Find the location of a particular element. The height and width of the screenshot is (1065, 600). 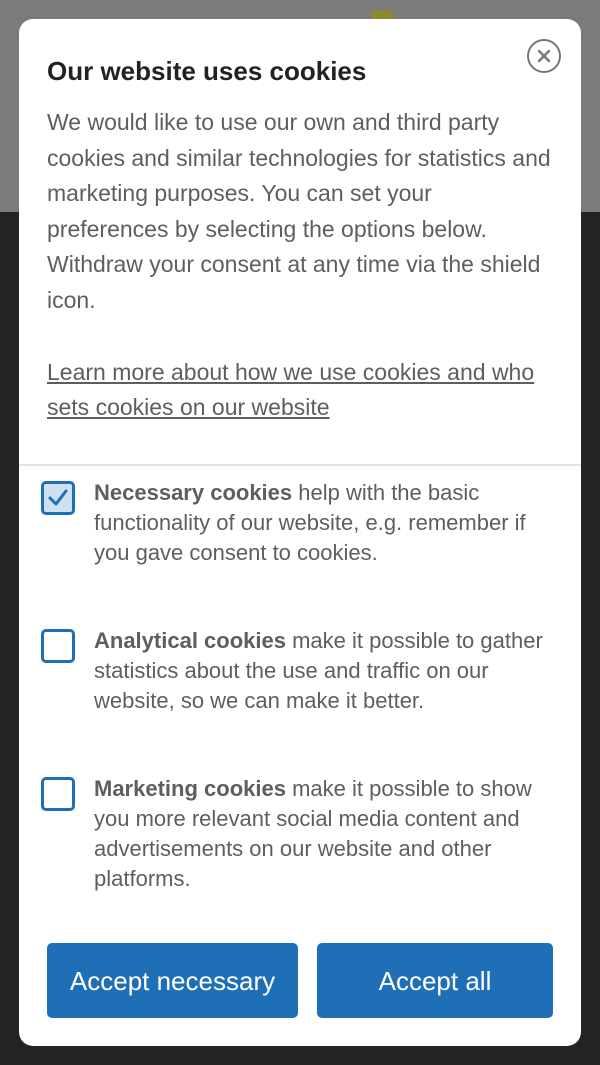

marketing-cookies-checkbox is located at coordinates (58, 794).